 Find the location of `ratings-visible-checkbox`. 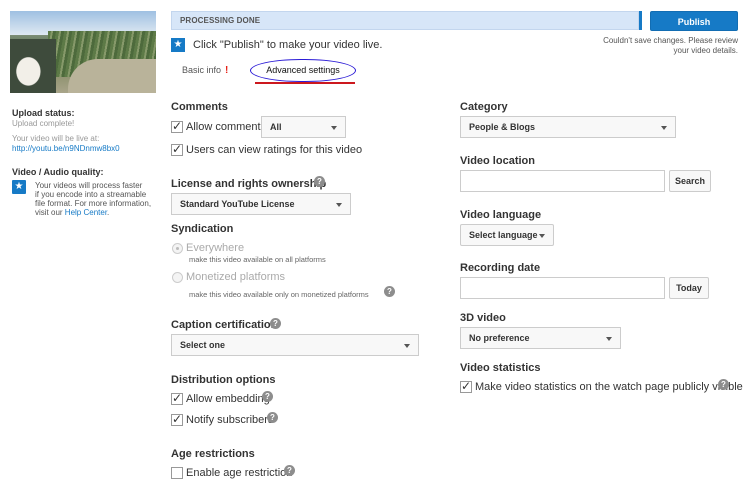

ratings-visible-checkbox is located at coordinates (177, 149).